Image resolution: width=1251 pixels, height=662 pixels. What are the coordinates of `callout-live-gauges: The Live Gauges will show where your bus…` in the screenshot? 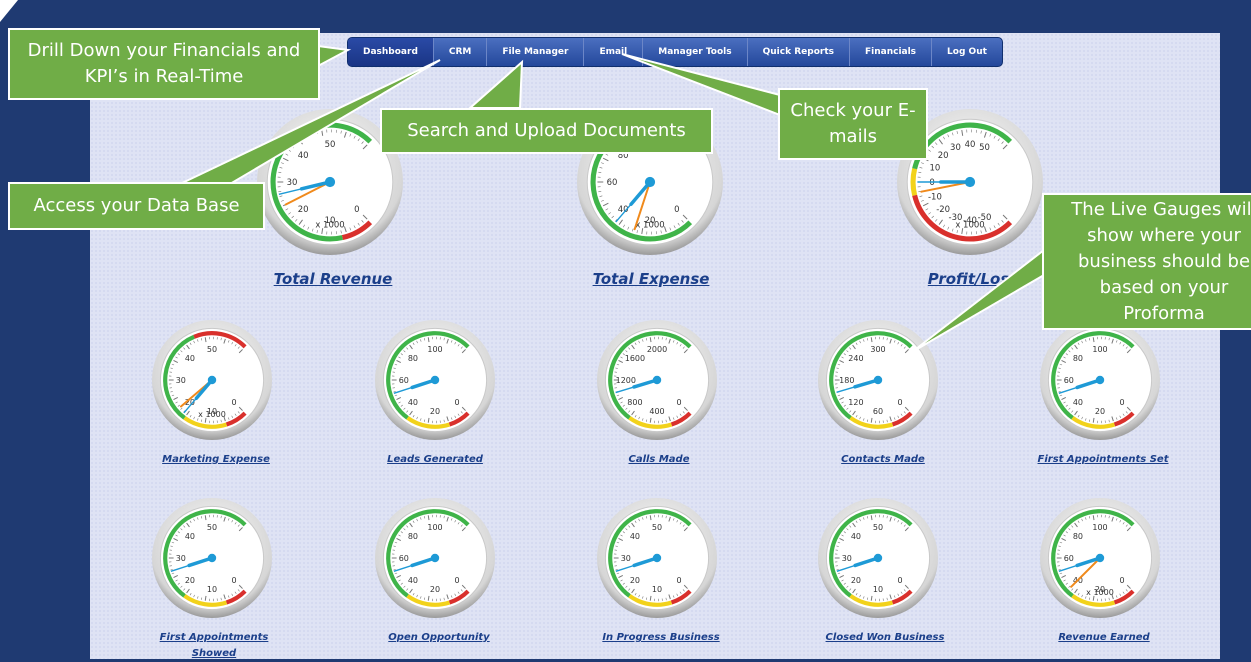 It's located at (1146, 261).